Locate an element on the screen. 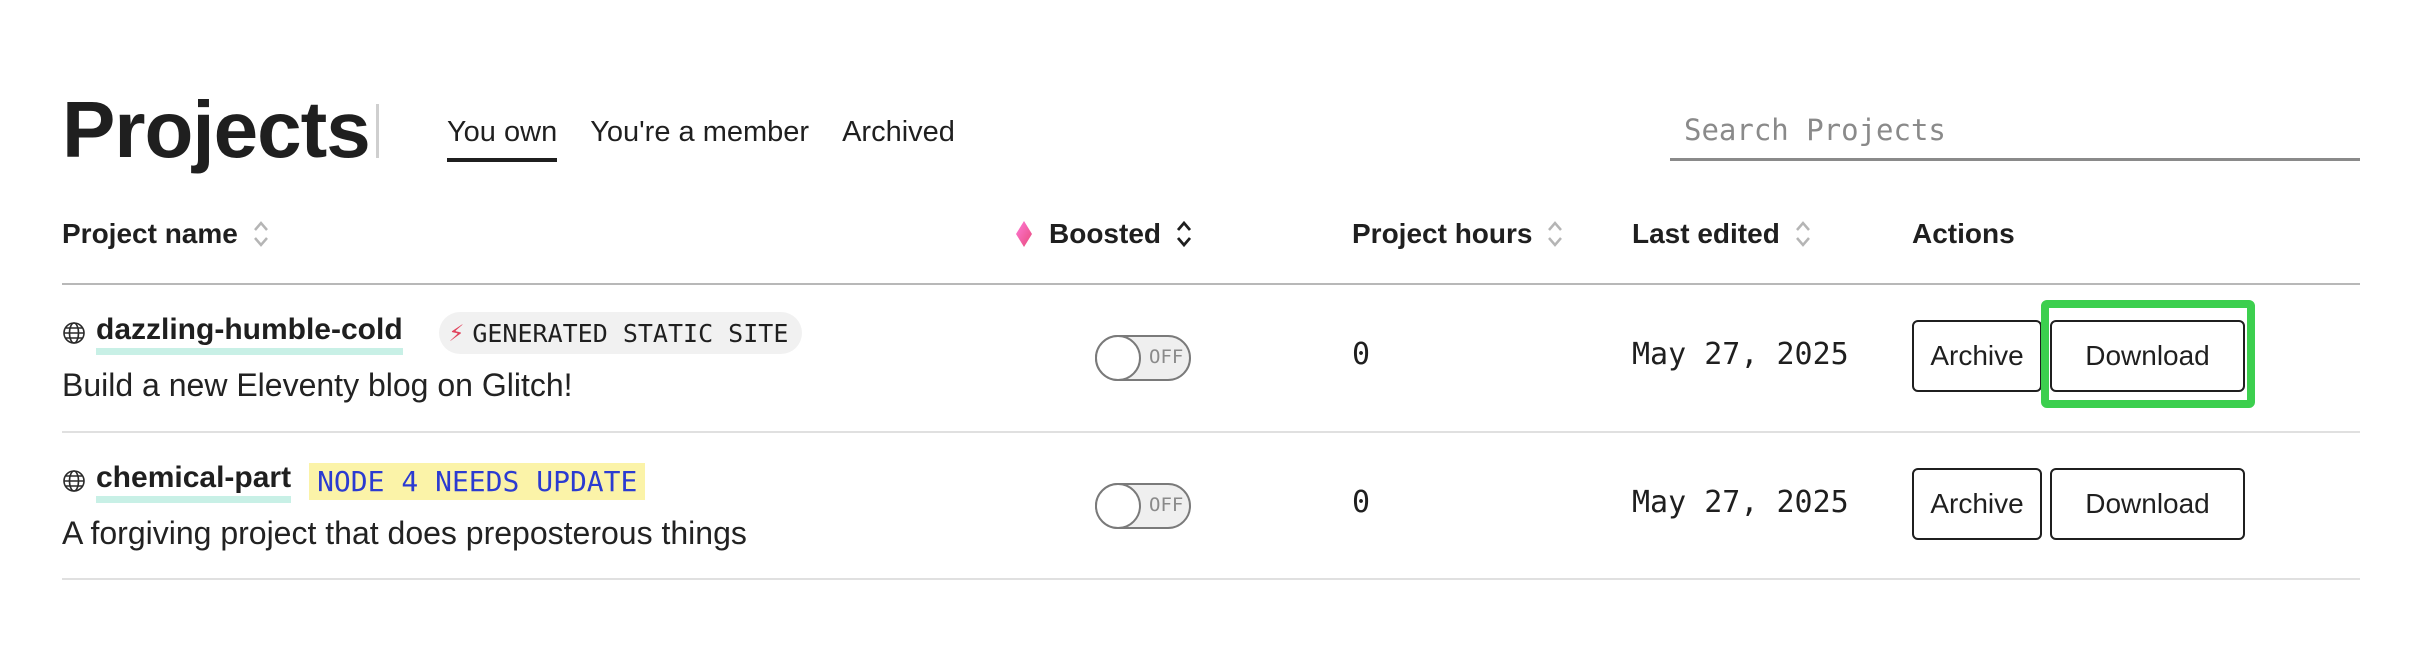 The width and height of the screenshot is (2426, 658). column-last-edited: Last edited is located at coordinates (1722, 234).